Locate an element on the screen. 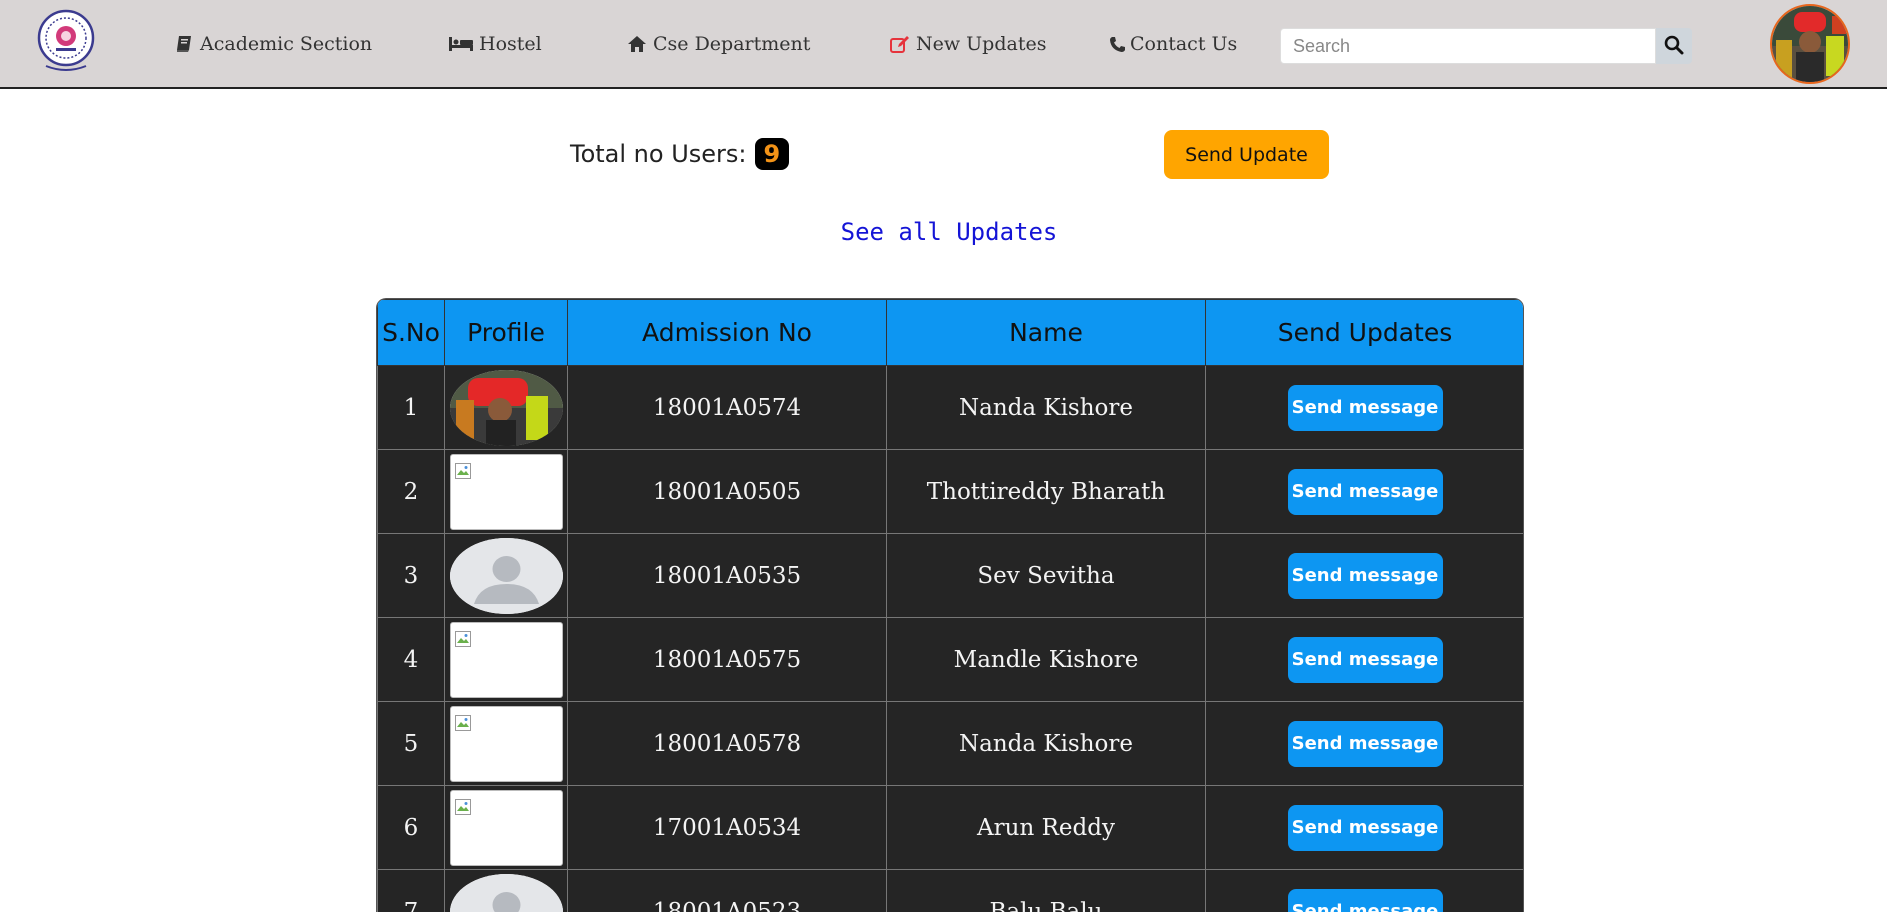  search-button is located at coordinates (1674, 46).